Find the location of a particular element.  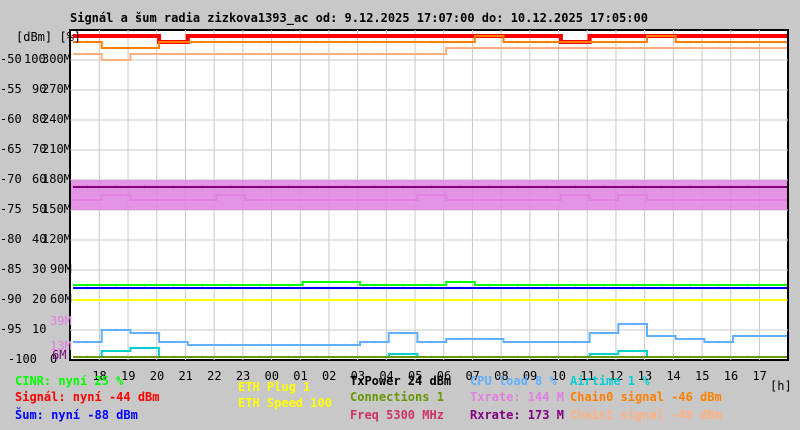

y-tick-dbm: -95 is located at coordinates (11, 329).